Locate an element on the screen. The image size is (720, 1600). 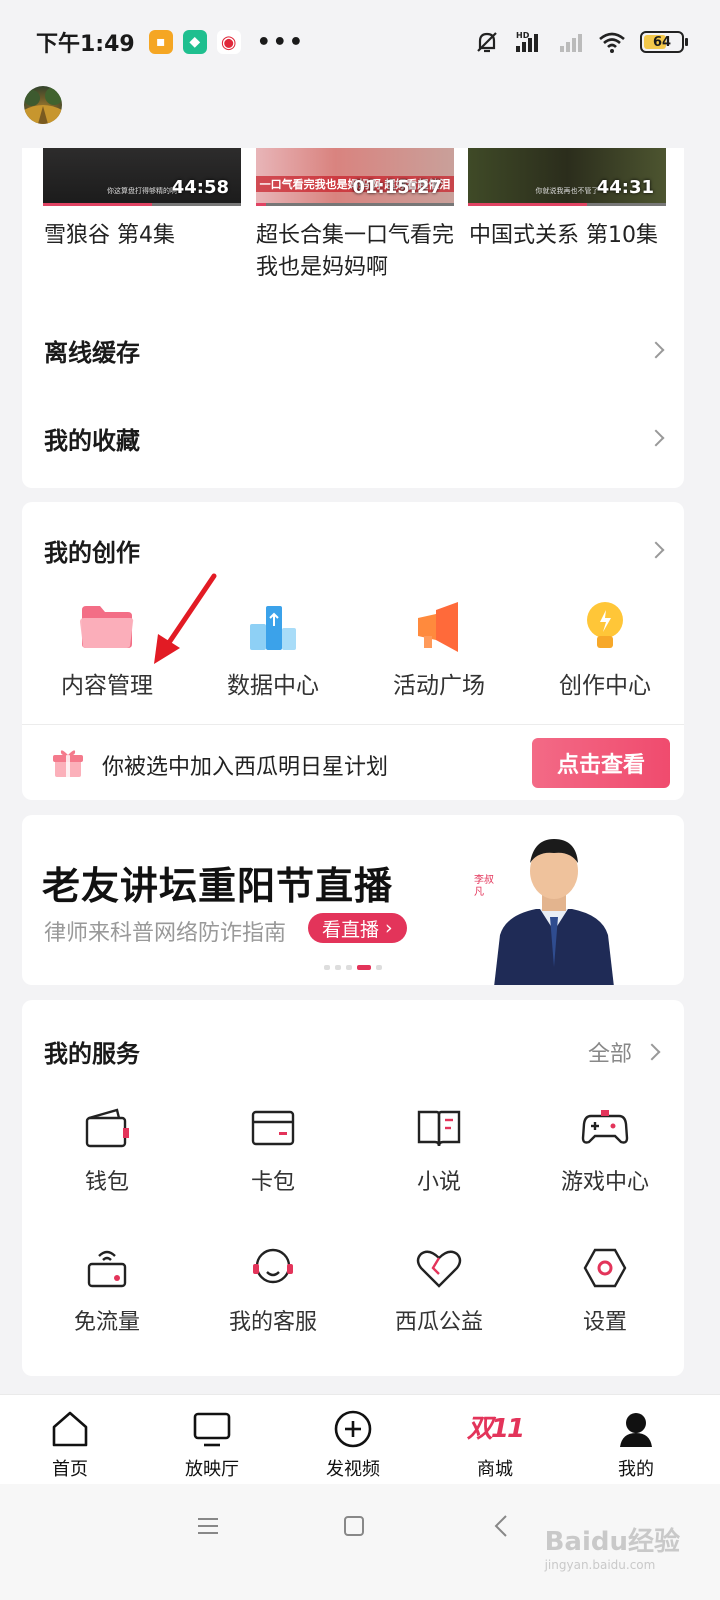
book-icon is located at coordinates (439, 1128).